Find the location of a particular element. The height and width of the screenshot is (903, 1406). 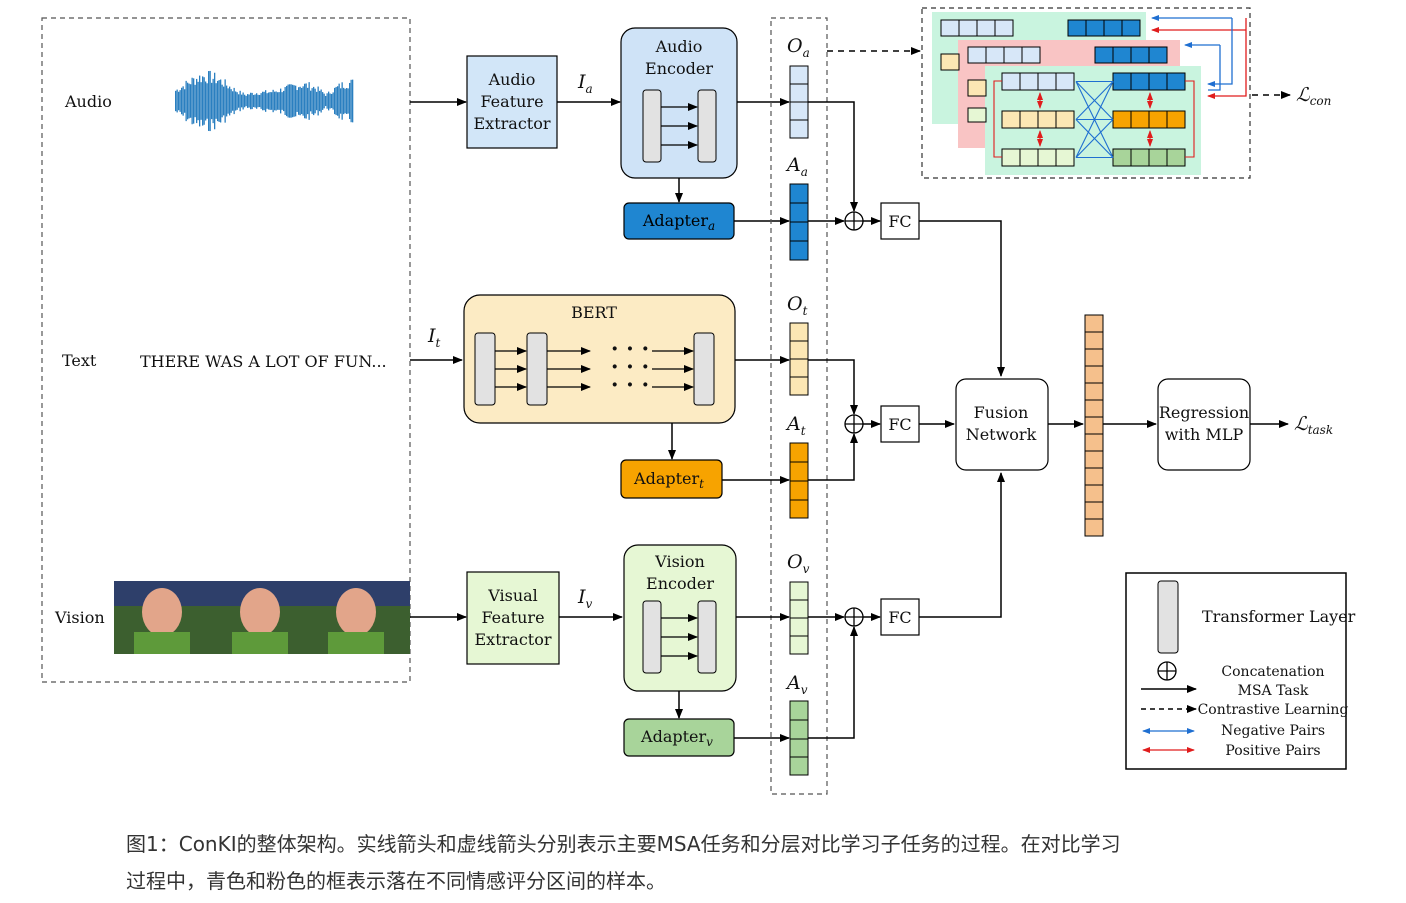

legend-concat-icon is located at coordinates (1167, 671).